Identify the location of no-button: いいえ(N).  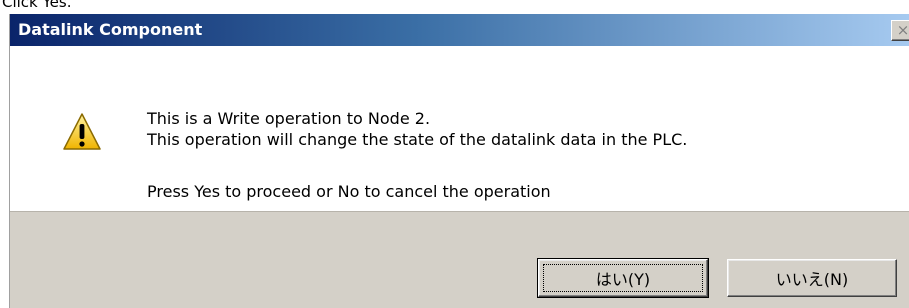
(812, 278).